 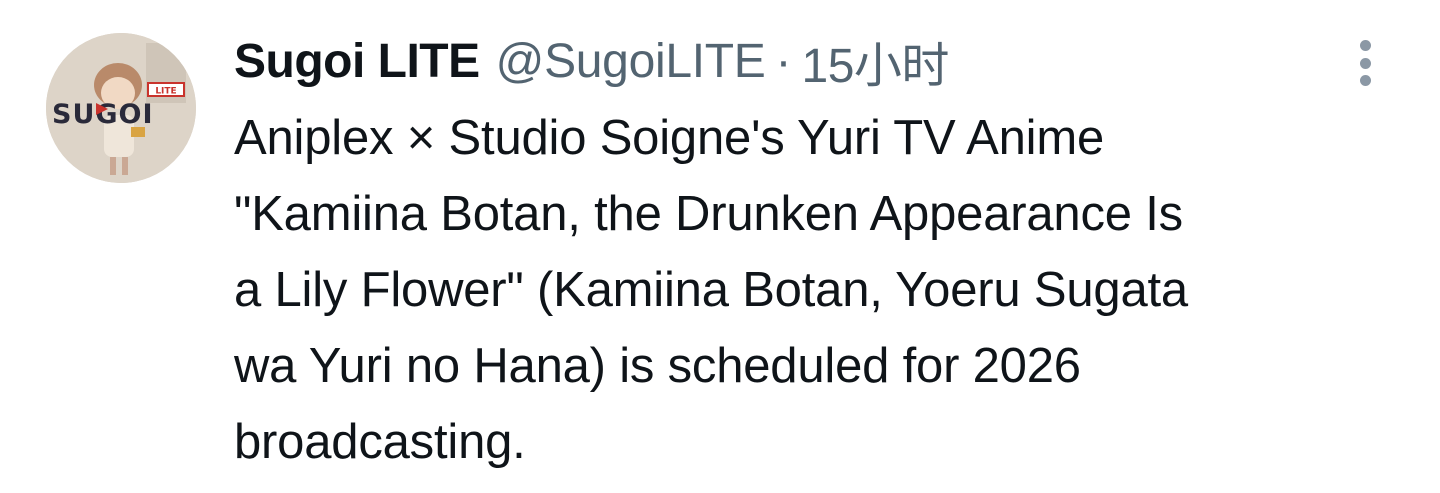 I want to click on more-vertical-icon, so click(x=1365, y=63).